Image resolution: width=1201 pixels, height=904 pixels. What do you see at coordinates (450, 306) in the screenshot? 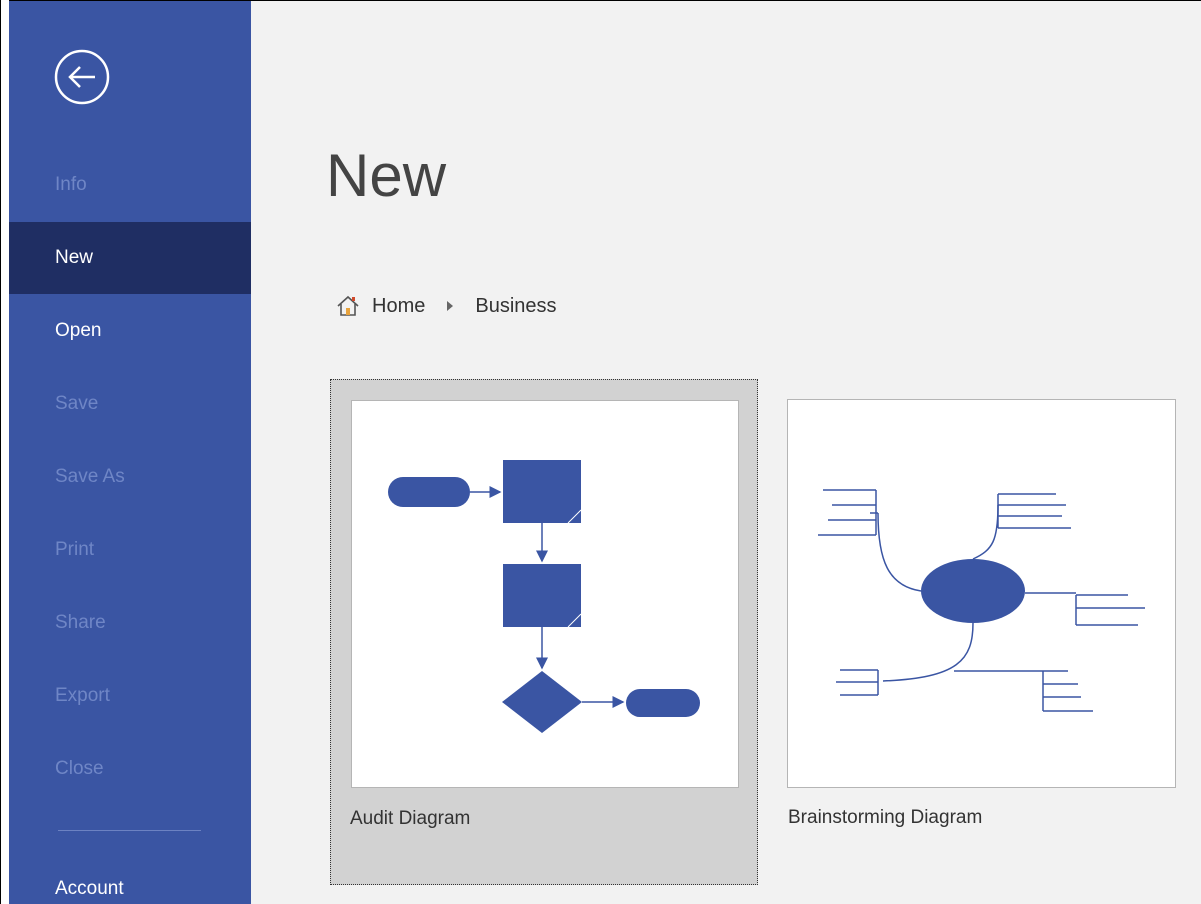
I see `breadcrumb-separator-icon` at bounding box center [450, 306].